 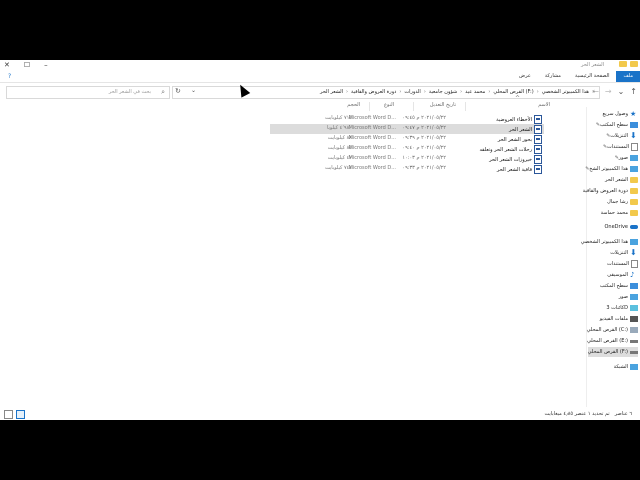 What do you see at coordinates (320, 77) in the screenshot?
I see `ribbon: ? ملف الصفحة الرئيسية مشاركة عرض` at bounding box center [320, 77].